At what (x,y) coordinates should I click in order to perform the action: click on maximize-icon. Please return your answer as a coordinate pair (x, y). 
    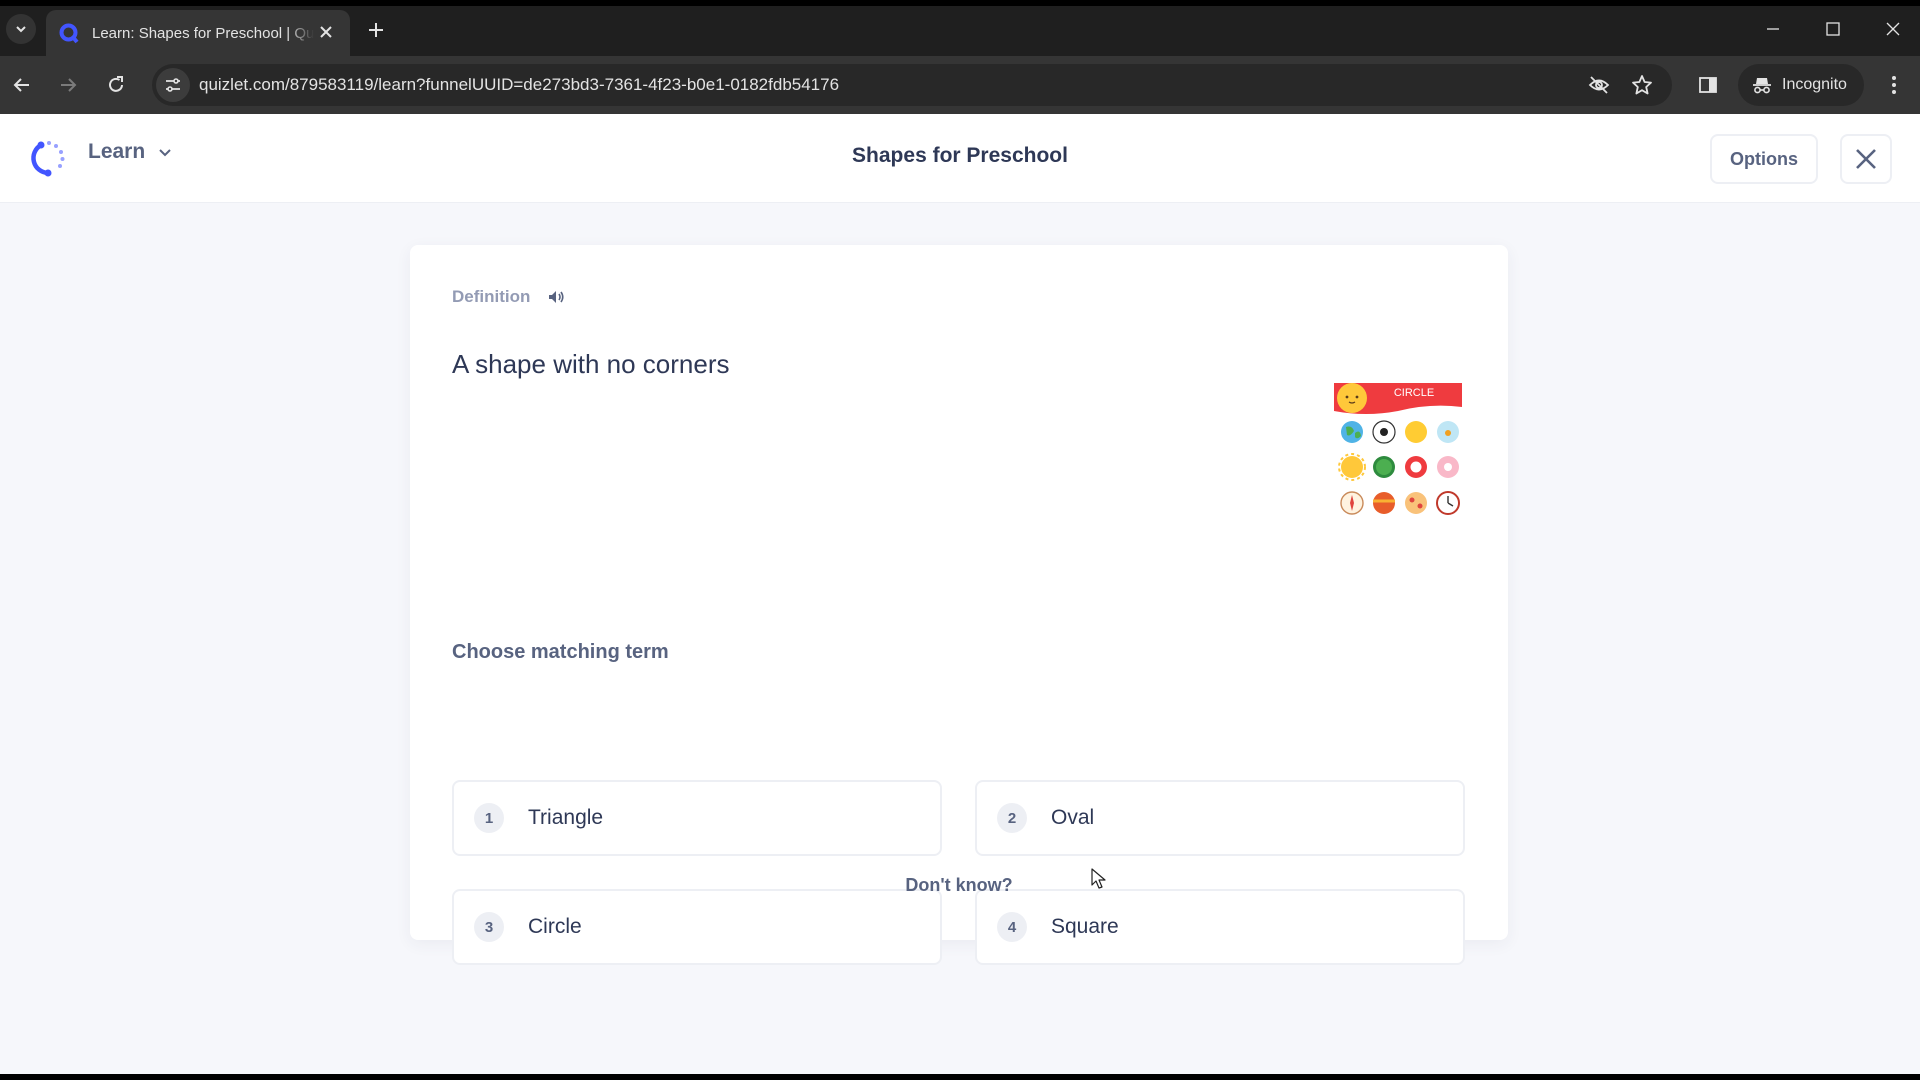
    Looking at the image, I should click on (1833, 29).